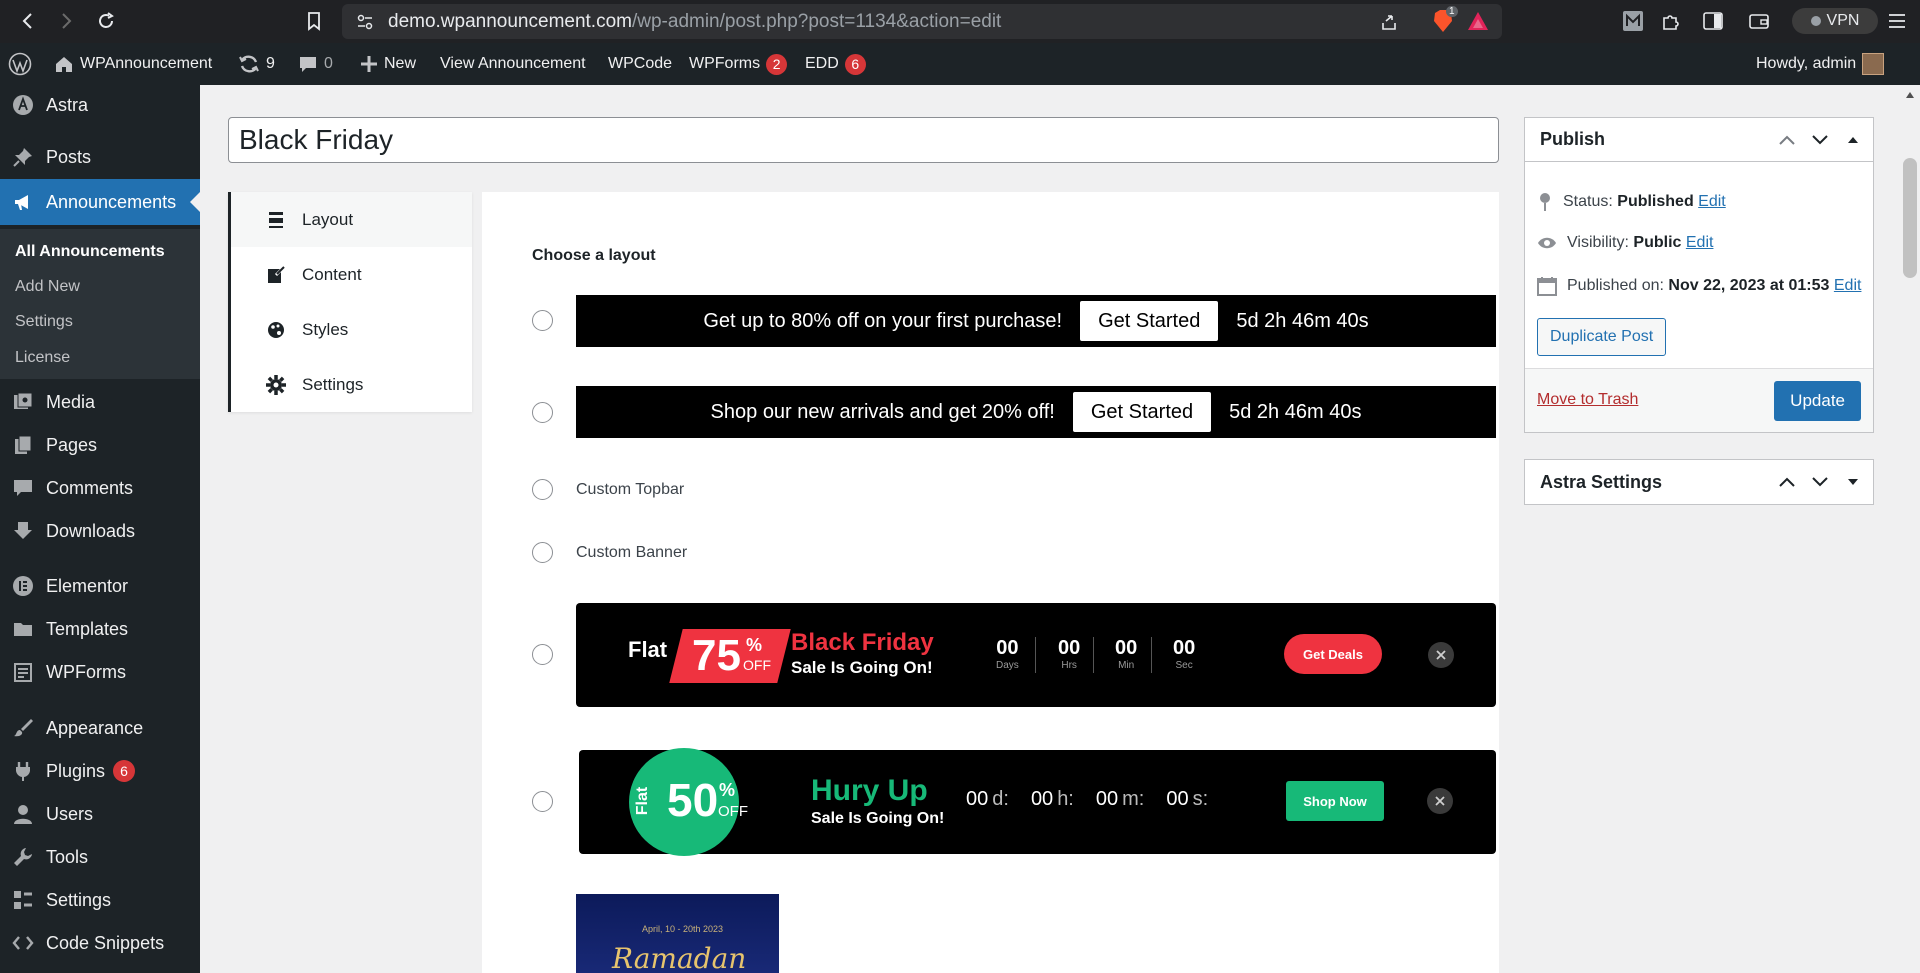 Image resolution: width=1920 pixels, height=973 pixels. What do you see at coordinates (1200, 799) in the screenshot?
I see `countdown-seconds-label: s:` at bounding box center [1200, 799].